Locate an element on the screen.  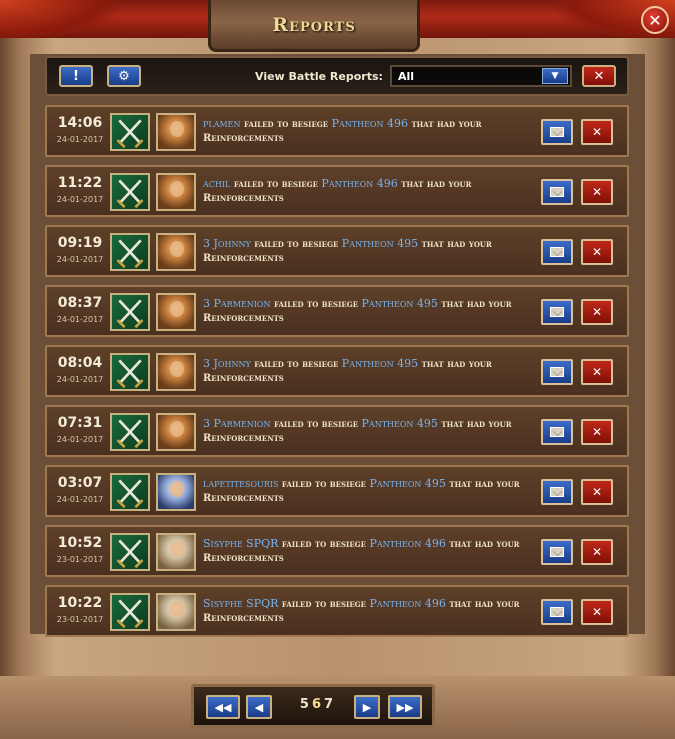
report-date: 23-01-2017 is located at coordinates (80, 619).